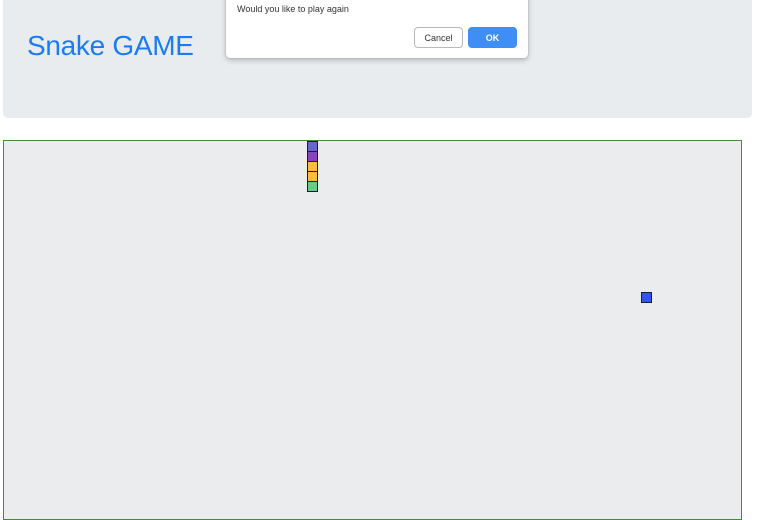 This screenshot has height=520, width=768. I want to click on snake-segment-tail, so click(312, 186).